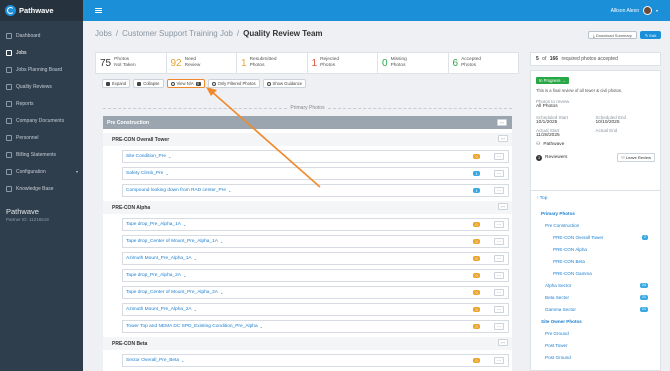 Image resolution: width=670 pixels, height=371 pixels. I want to click on photo-row: Tape drop_Pre_Alpha_1A ⌄ 0 ···, so click(315, 224).